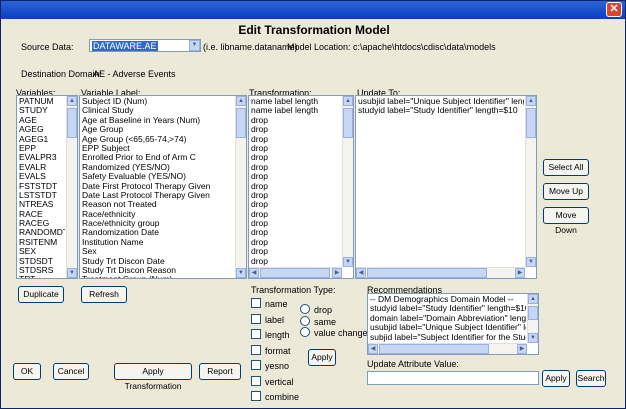 This screenshot has height=409, width=626. Describe the element at coordinates (322, 357) in the screenshot. I see `apply-type-button: Apply` at that location.